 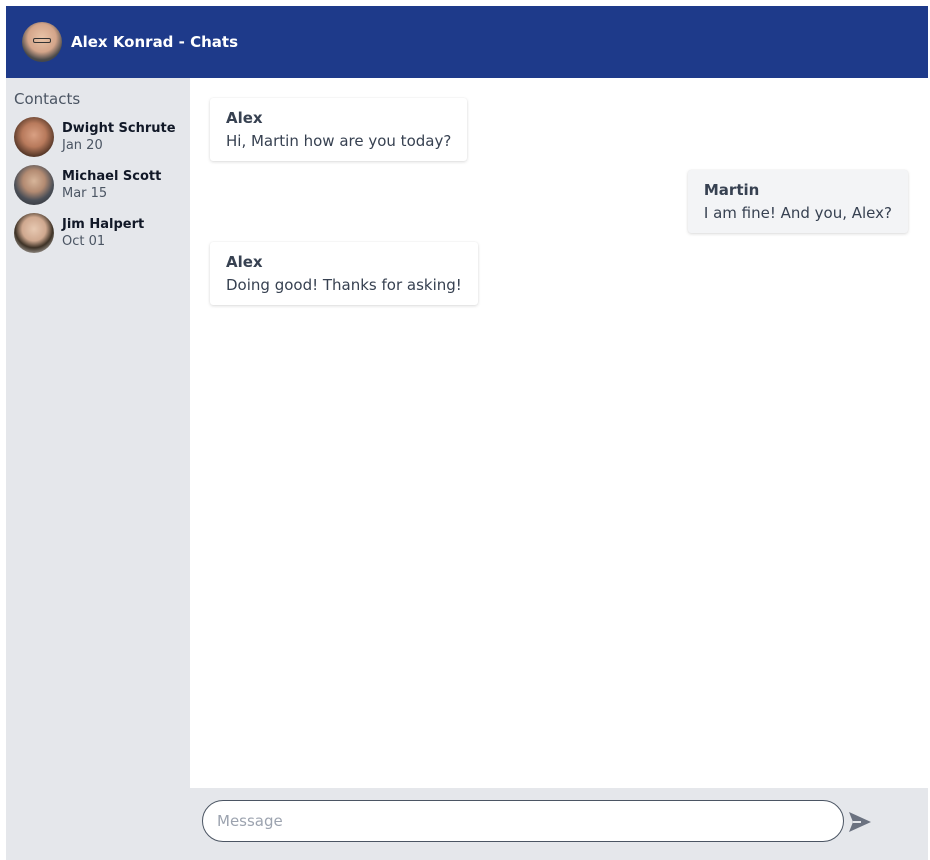 I want to click on message-bubble-incoming: Alex Hi, Martin how are you today?, so click(x=339, y=129).